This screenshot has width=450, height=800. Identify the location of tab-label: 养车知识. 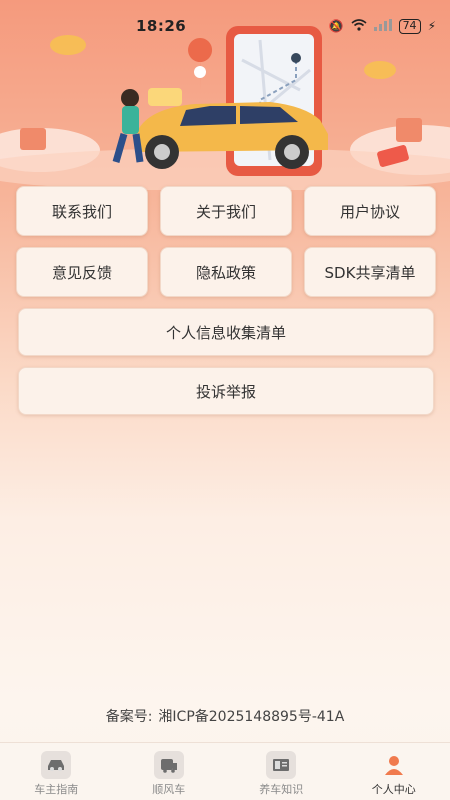
(281, 789).